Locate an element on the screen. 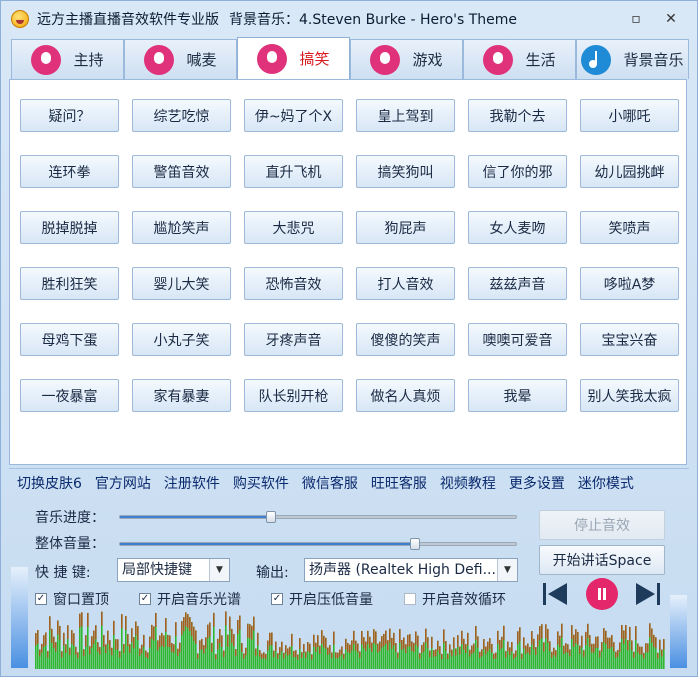 This screenshot has height=677, width=698. option-checkbox: ✓ 开启音乐光谱 is located at coordinates (190, 599).